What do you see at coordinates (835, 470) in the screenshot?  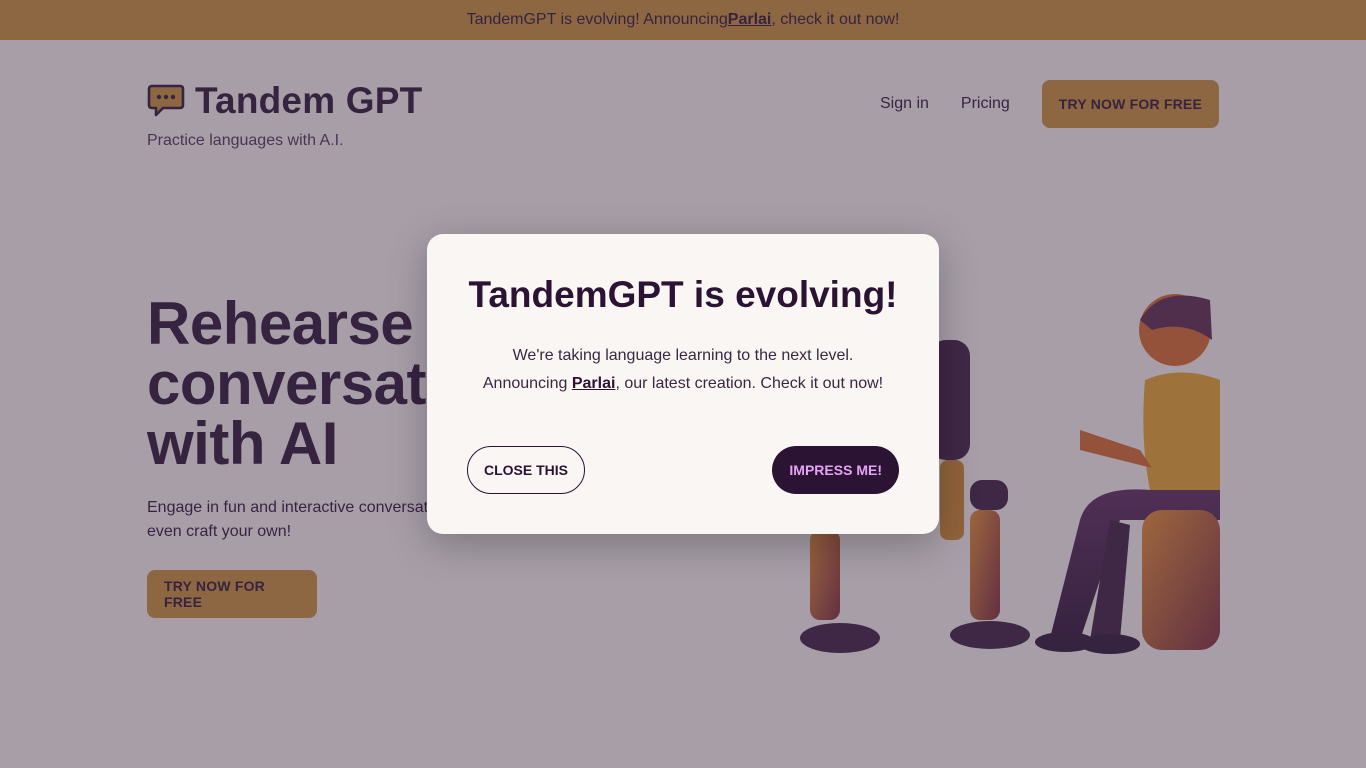 I see `impress-me-button: IMPRESS ME!` at bounding box center [835, 470].